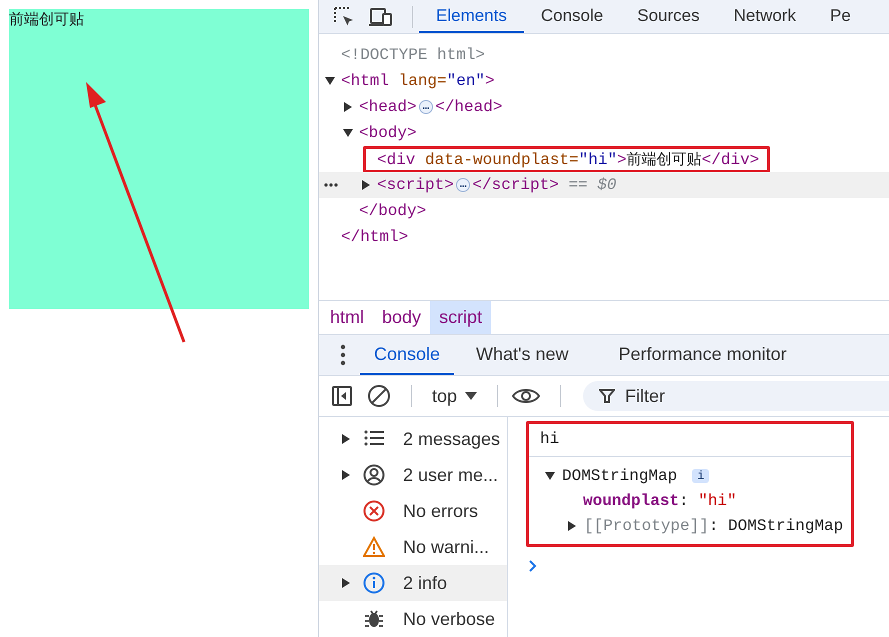 The image size is (889, 637). I want to click on drawer-tab: Console, so click(407, 355).